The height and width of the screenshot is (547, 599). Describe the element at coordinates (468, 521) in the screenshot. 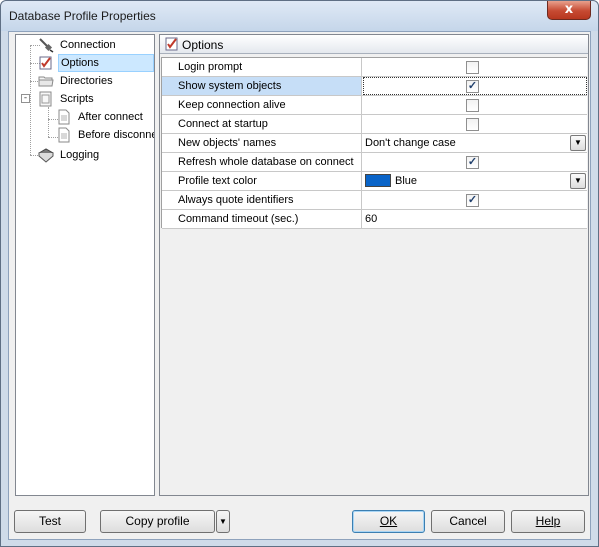

I see `cancel-button: Cancel` at that location.